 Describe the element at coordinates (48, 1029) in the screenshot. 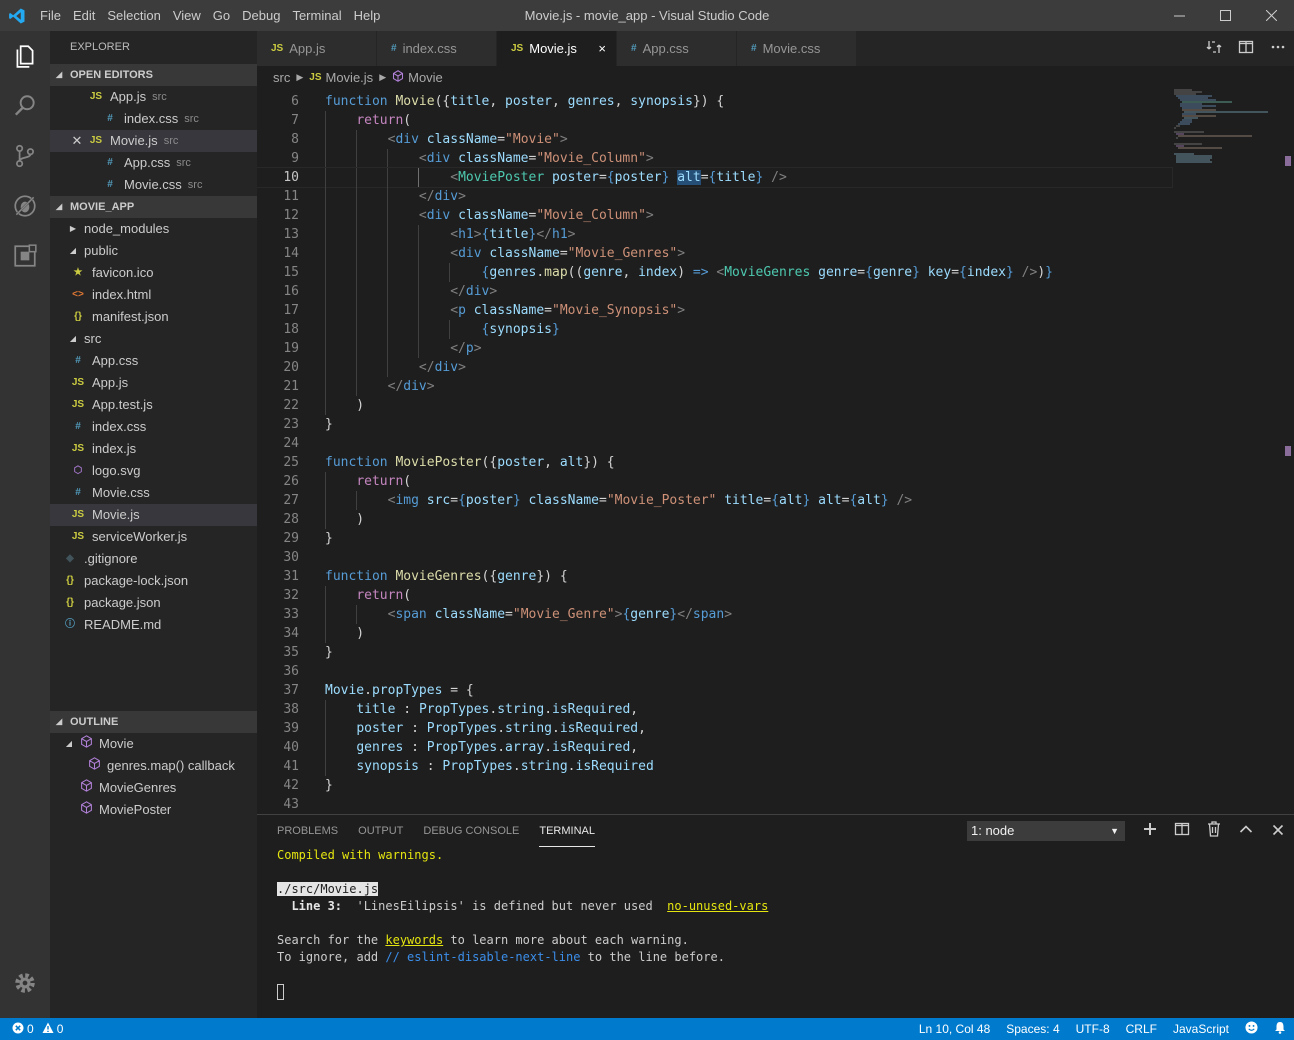

I see `warning-icon` at that location.